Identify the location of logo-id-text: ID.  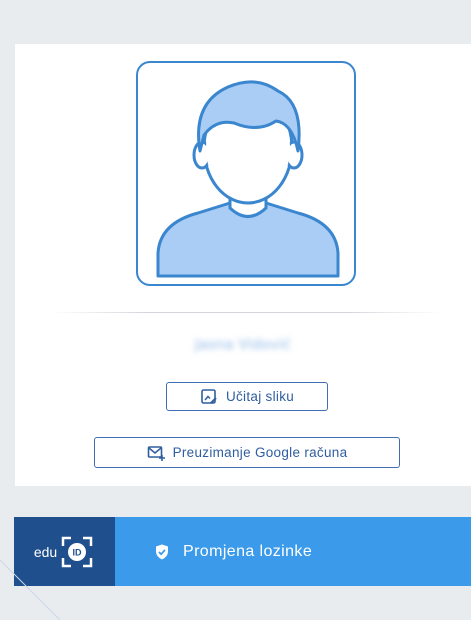
(78, 552).